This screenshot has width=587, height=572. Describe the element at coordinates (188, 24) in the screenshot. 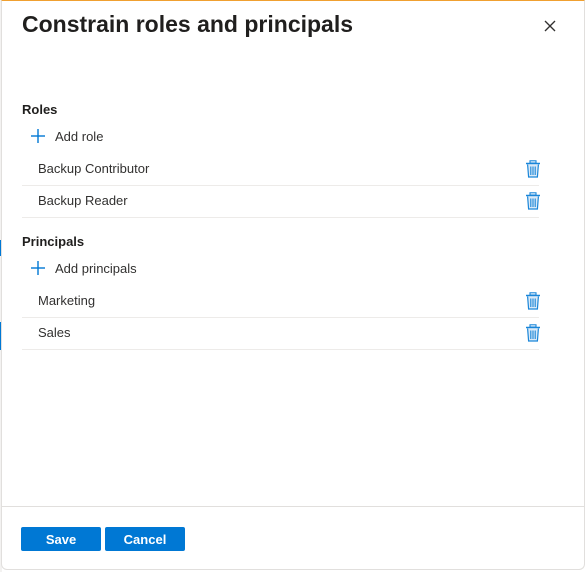

I see `panel-title: Constrain roles and principals` at that location.